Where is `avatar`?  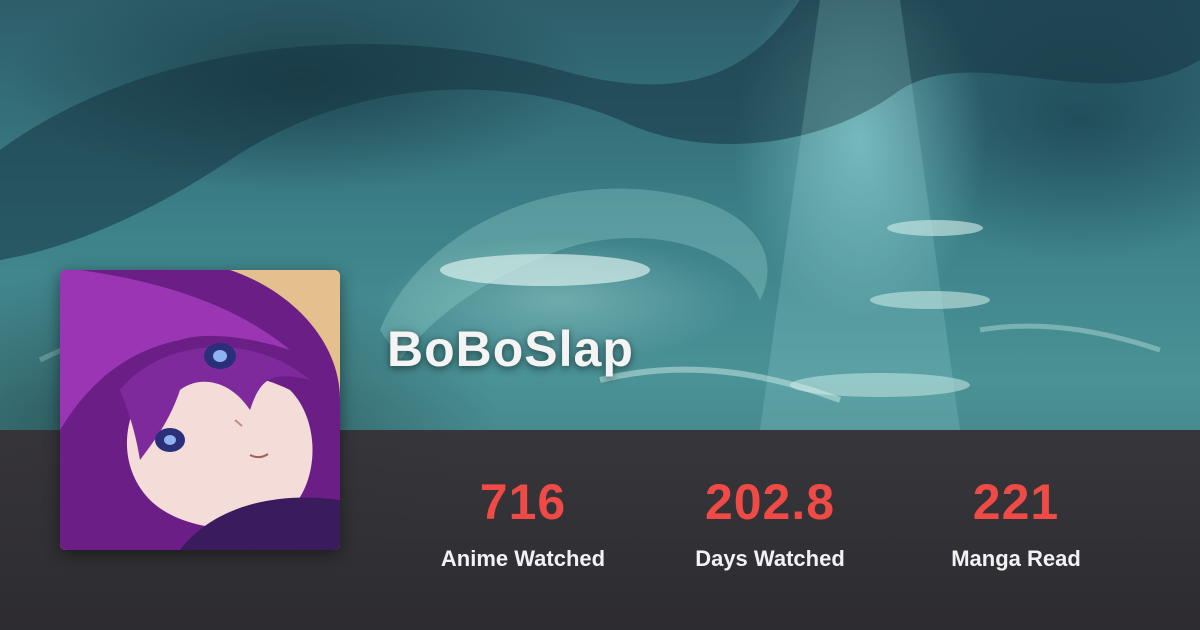
avatar is located at coordinates (200, 410).